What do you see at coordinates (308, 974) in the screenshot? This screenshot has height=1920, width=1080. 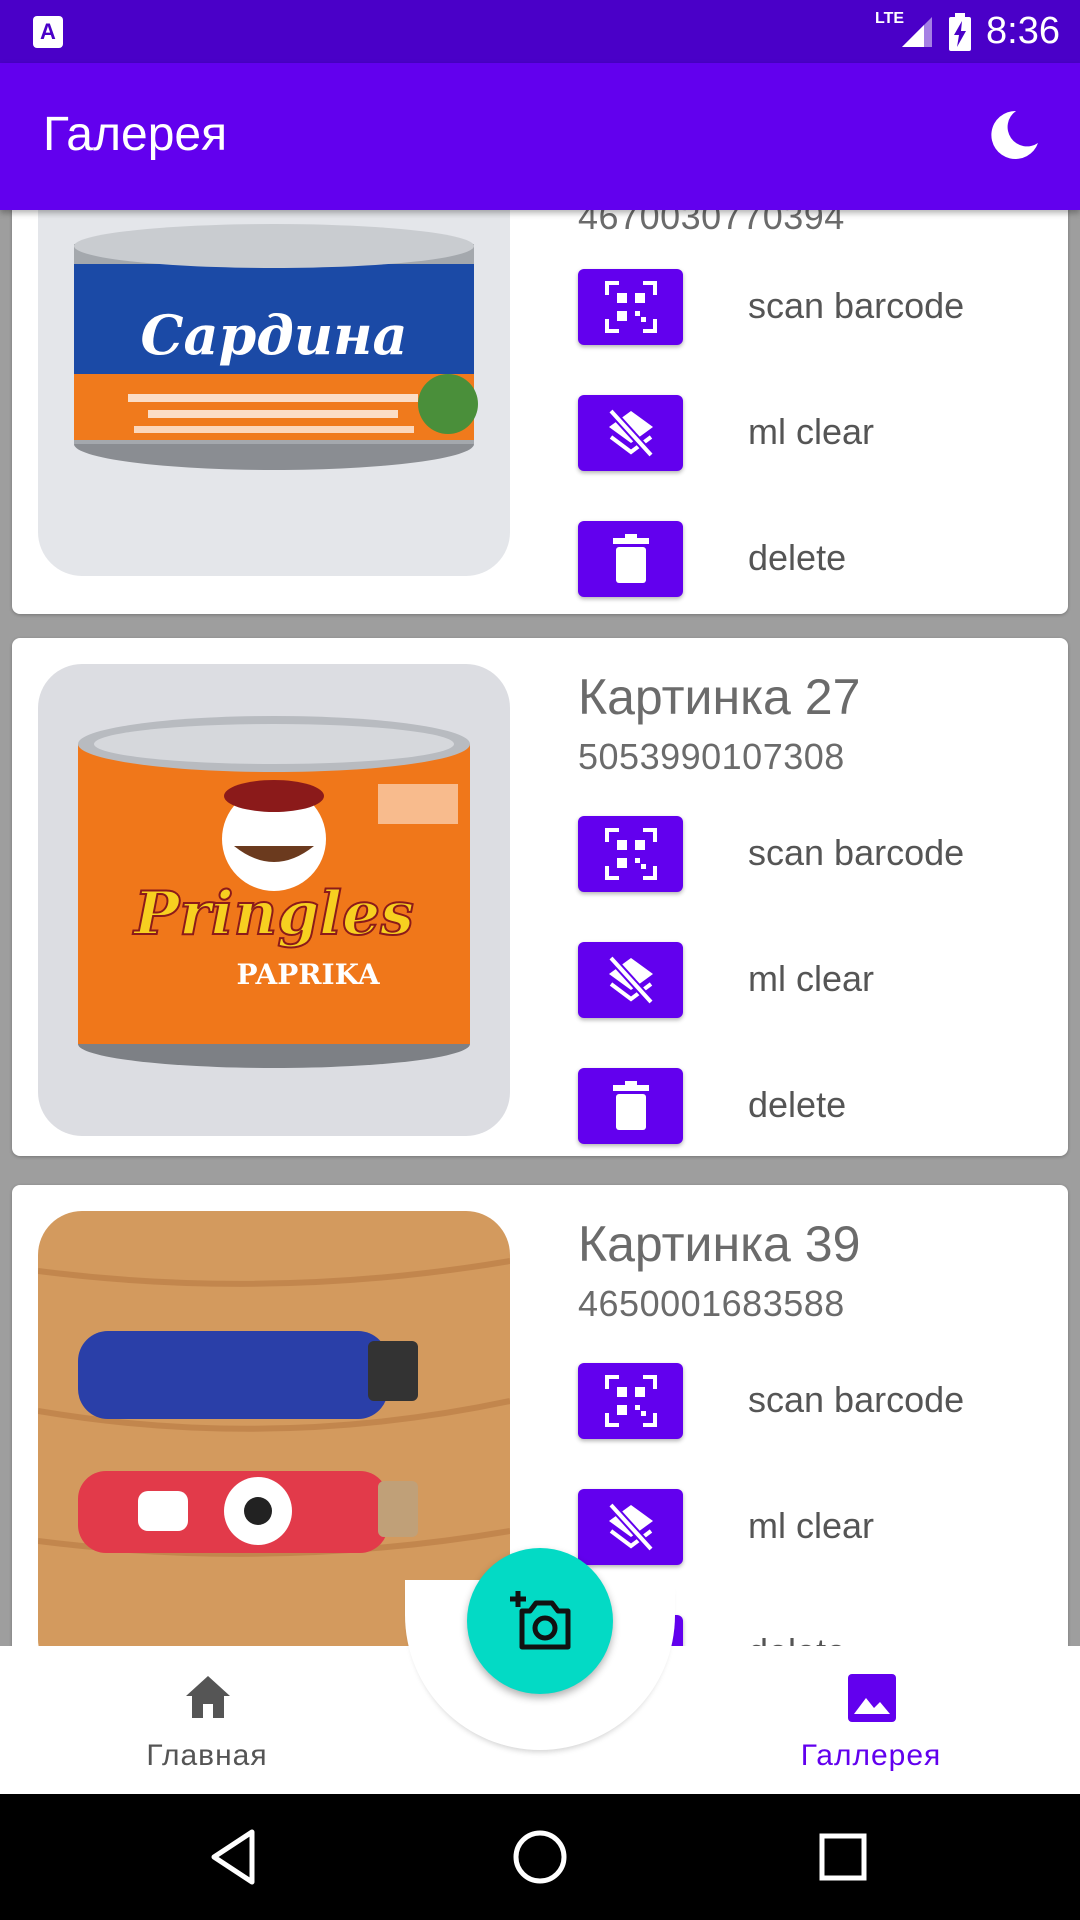 I see `svg-text: PAPRIKA` at bounding box center [308, 974].